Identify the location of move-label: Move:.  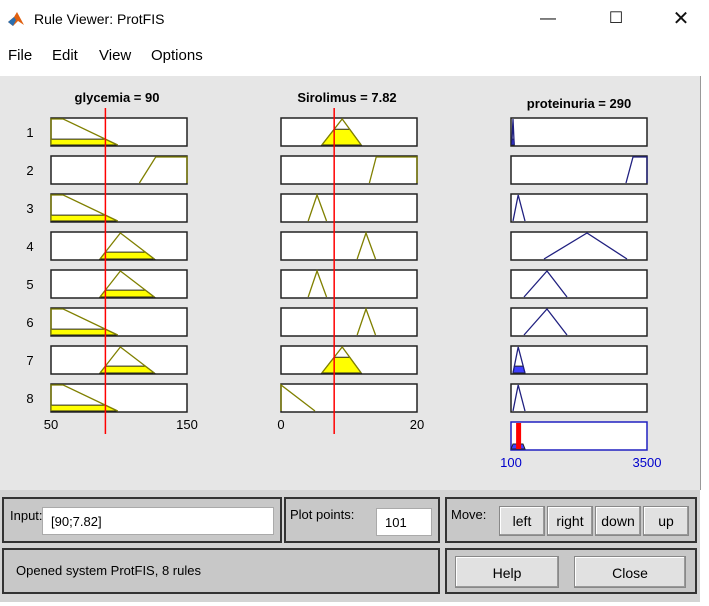
(469, 514).